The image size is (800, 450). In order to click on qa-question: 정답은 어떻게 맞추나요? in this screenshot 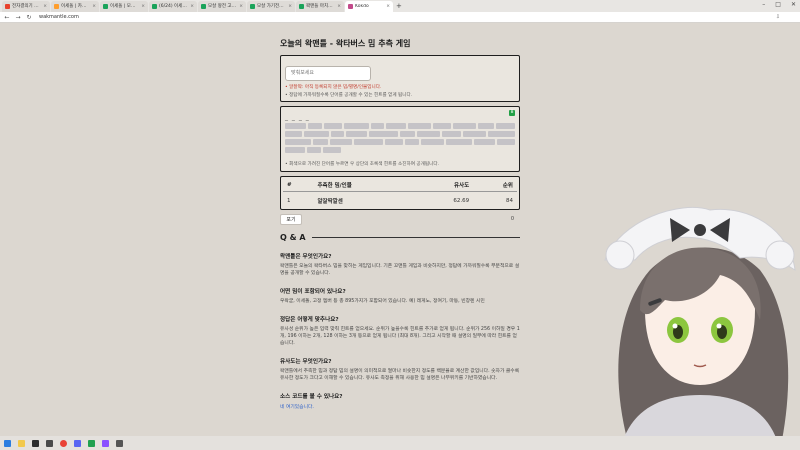, I will do `click(309, 319)`.